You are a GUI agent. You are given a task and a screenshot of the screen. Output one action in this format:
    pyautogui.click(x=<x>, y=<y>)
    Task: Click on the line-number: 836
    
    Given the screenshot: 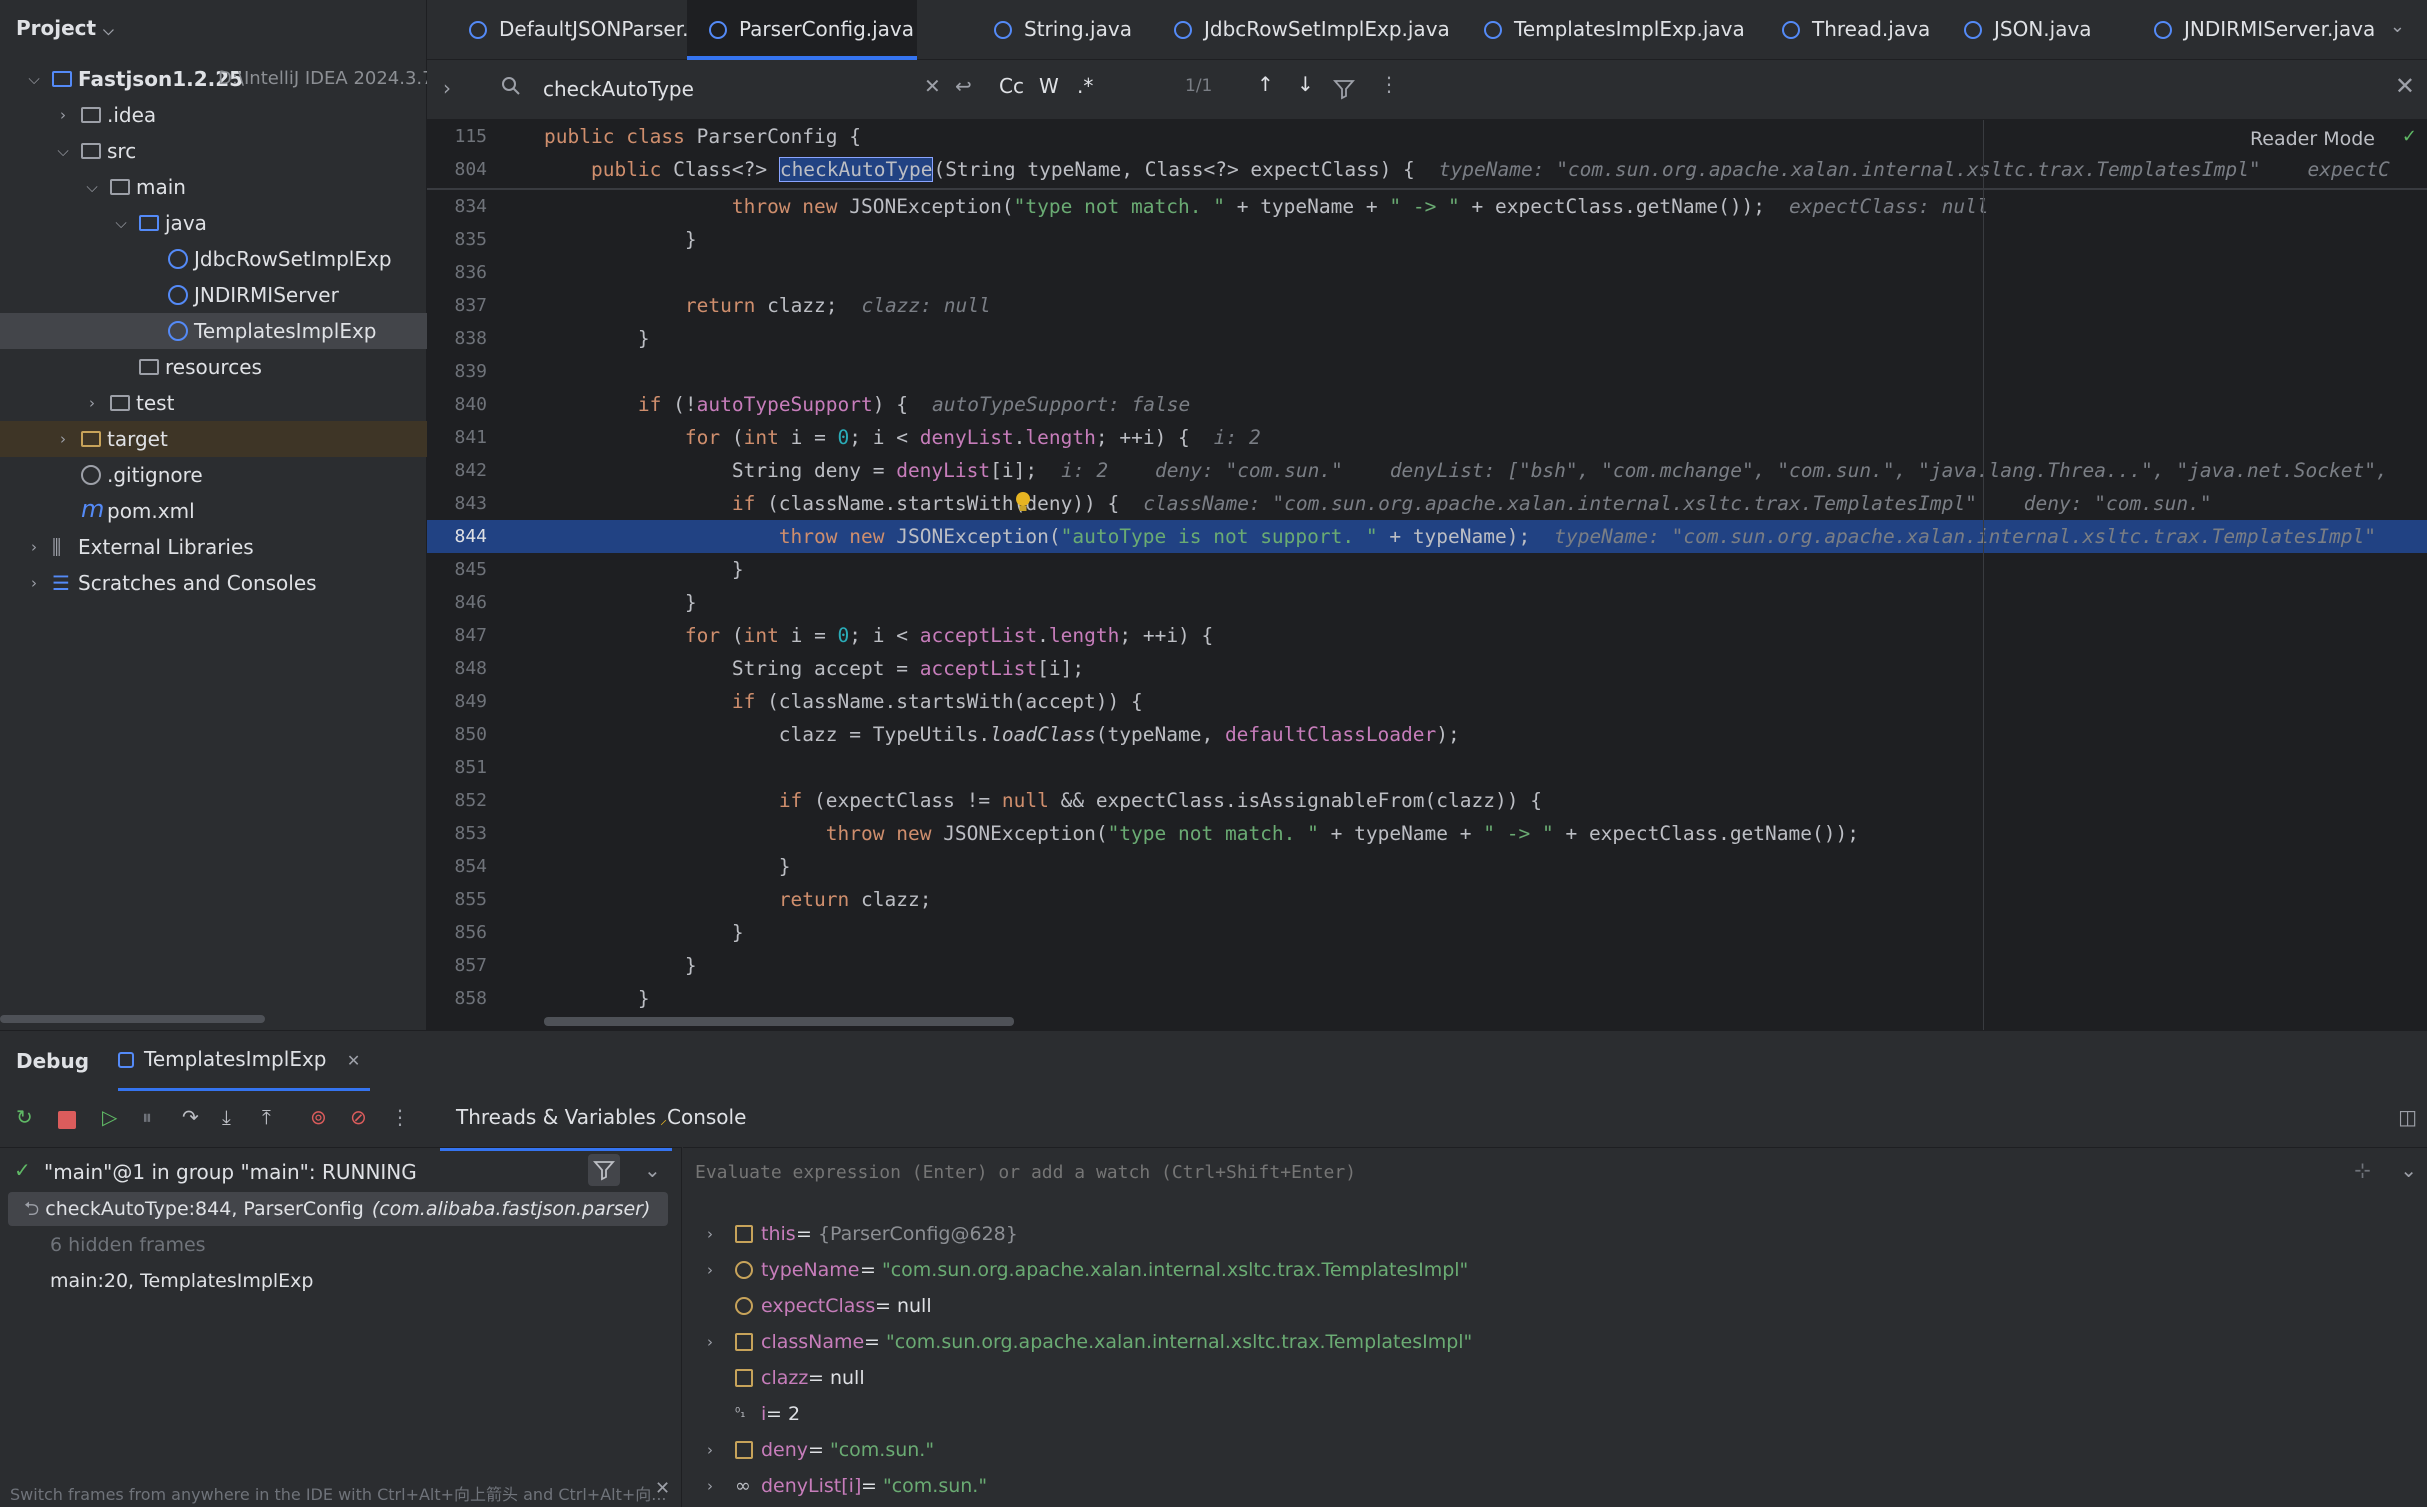 What is the action you would take?
    pyautogui.click(x=457, y=272)
    